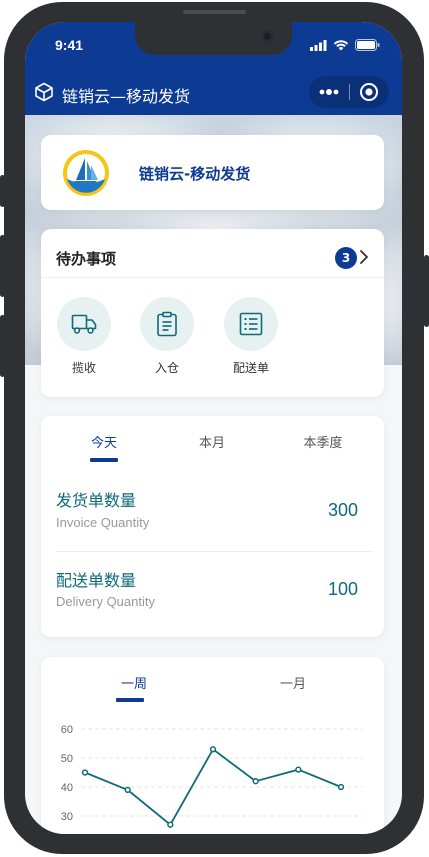 The image size is (429, 857). I want to click on cube-icon, so click(44, 92).